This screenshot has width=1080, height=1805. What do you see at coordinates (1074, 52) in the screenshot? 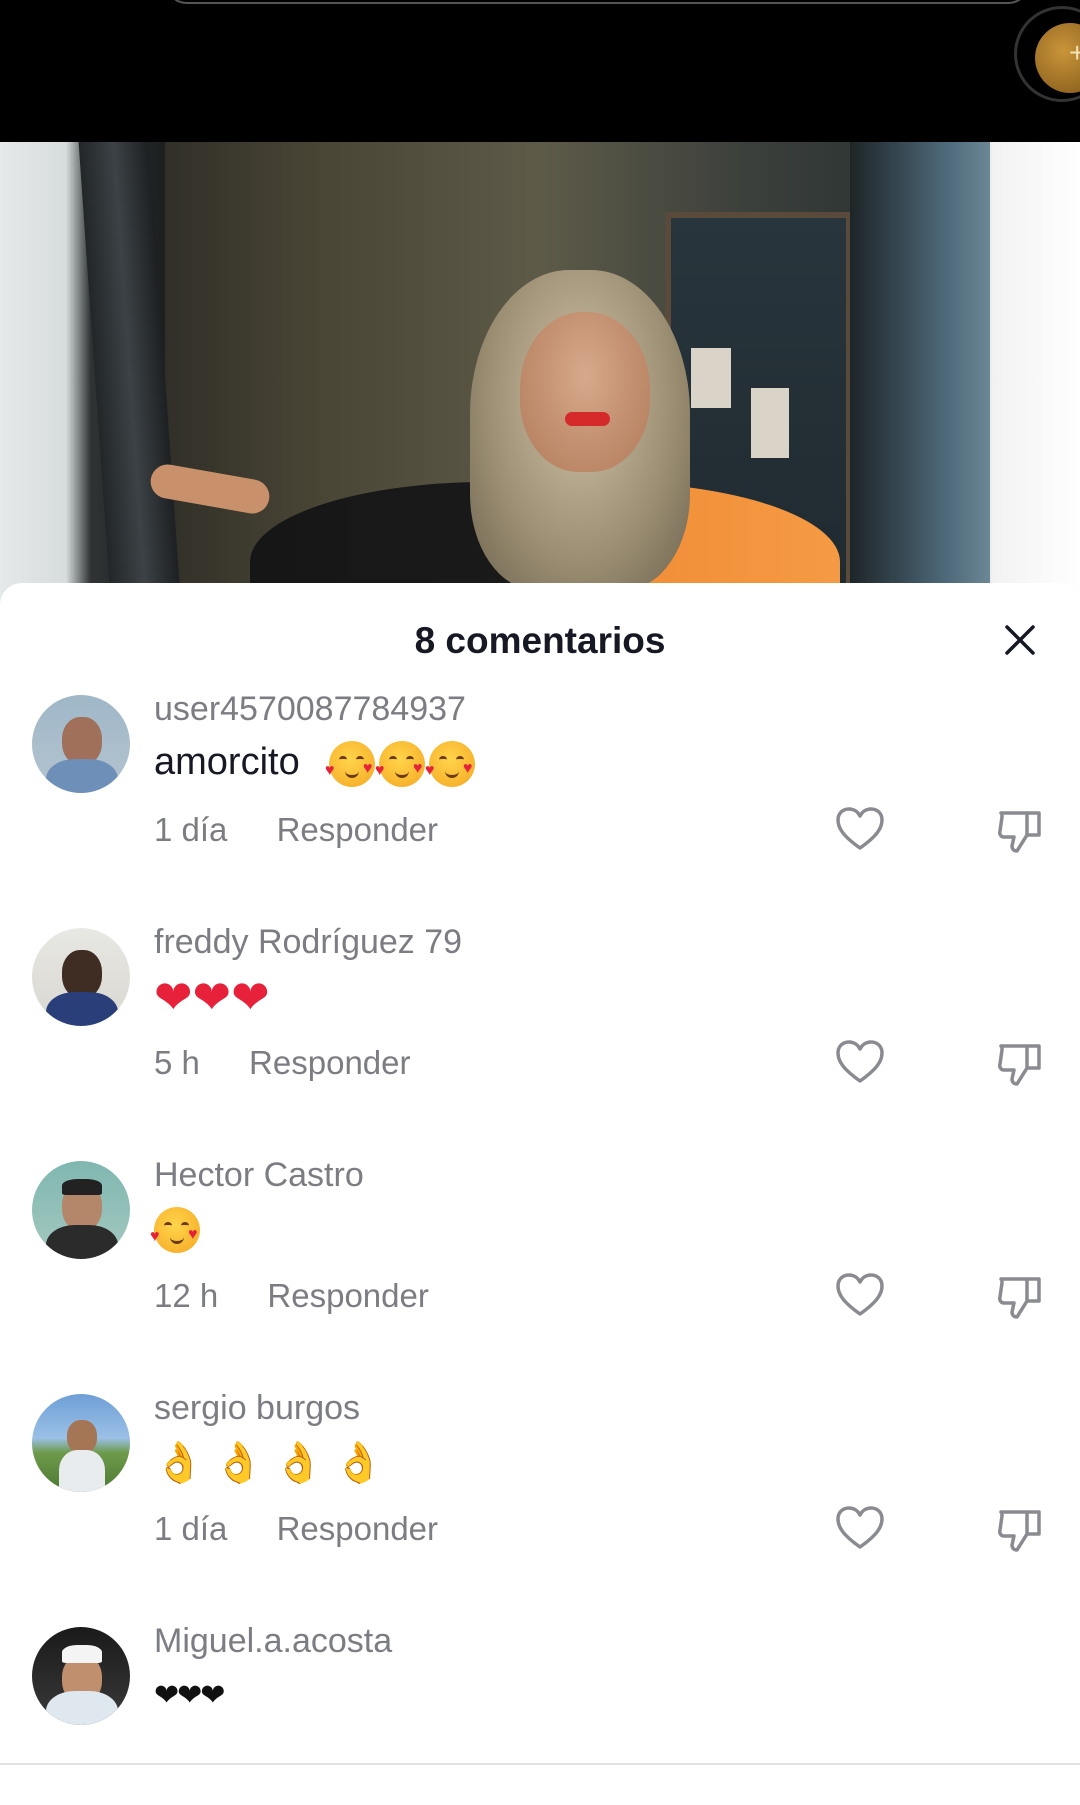
I see `plus-icon: +` at bounding box center [1074, 52].